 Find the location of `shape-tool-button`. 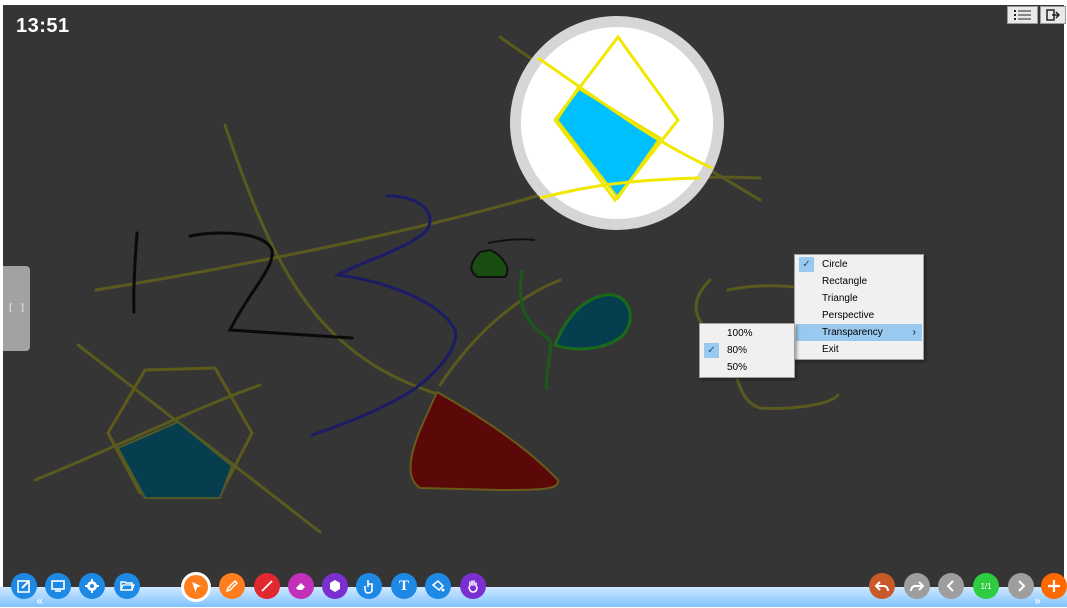

shape-tool-button is located at coordinates (335, 586).